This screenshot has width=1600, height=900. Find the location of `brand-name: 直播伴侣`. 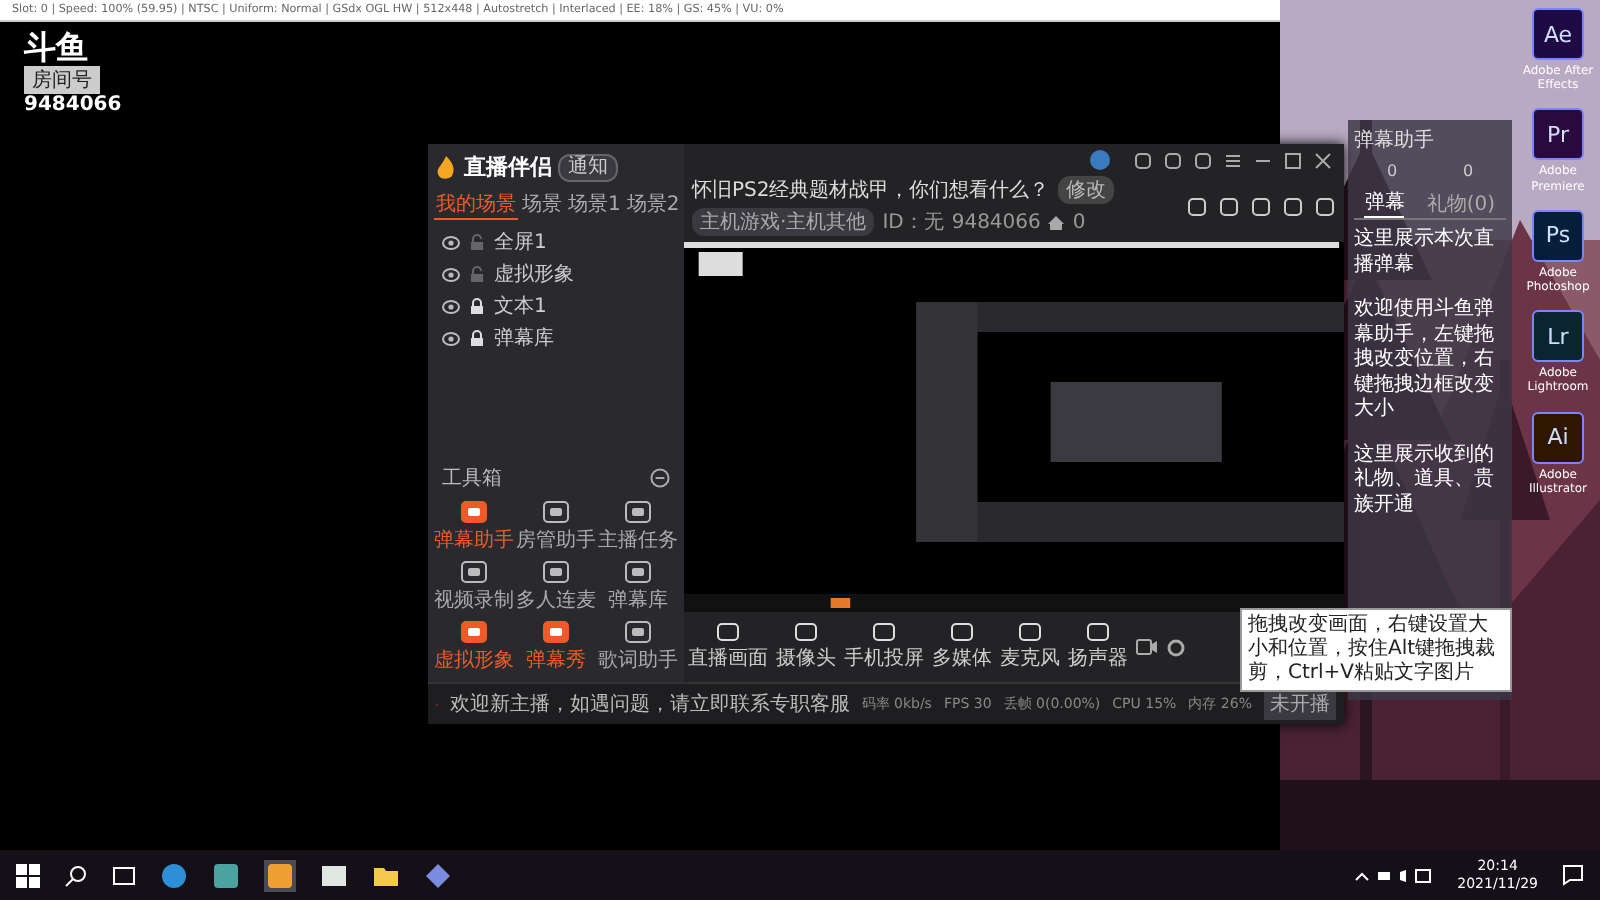

brand-name: 直播伴侣 is located at coordinates (508, 167).